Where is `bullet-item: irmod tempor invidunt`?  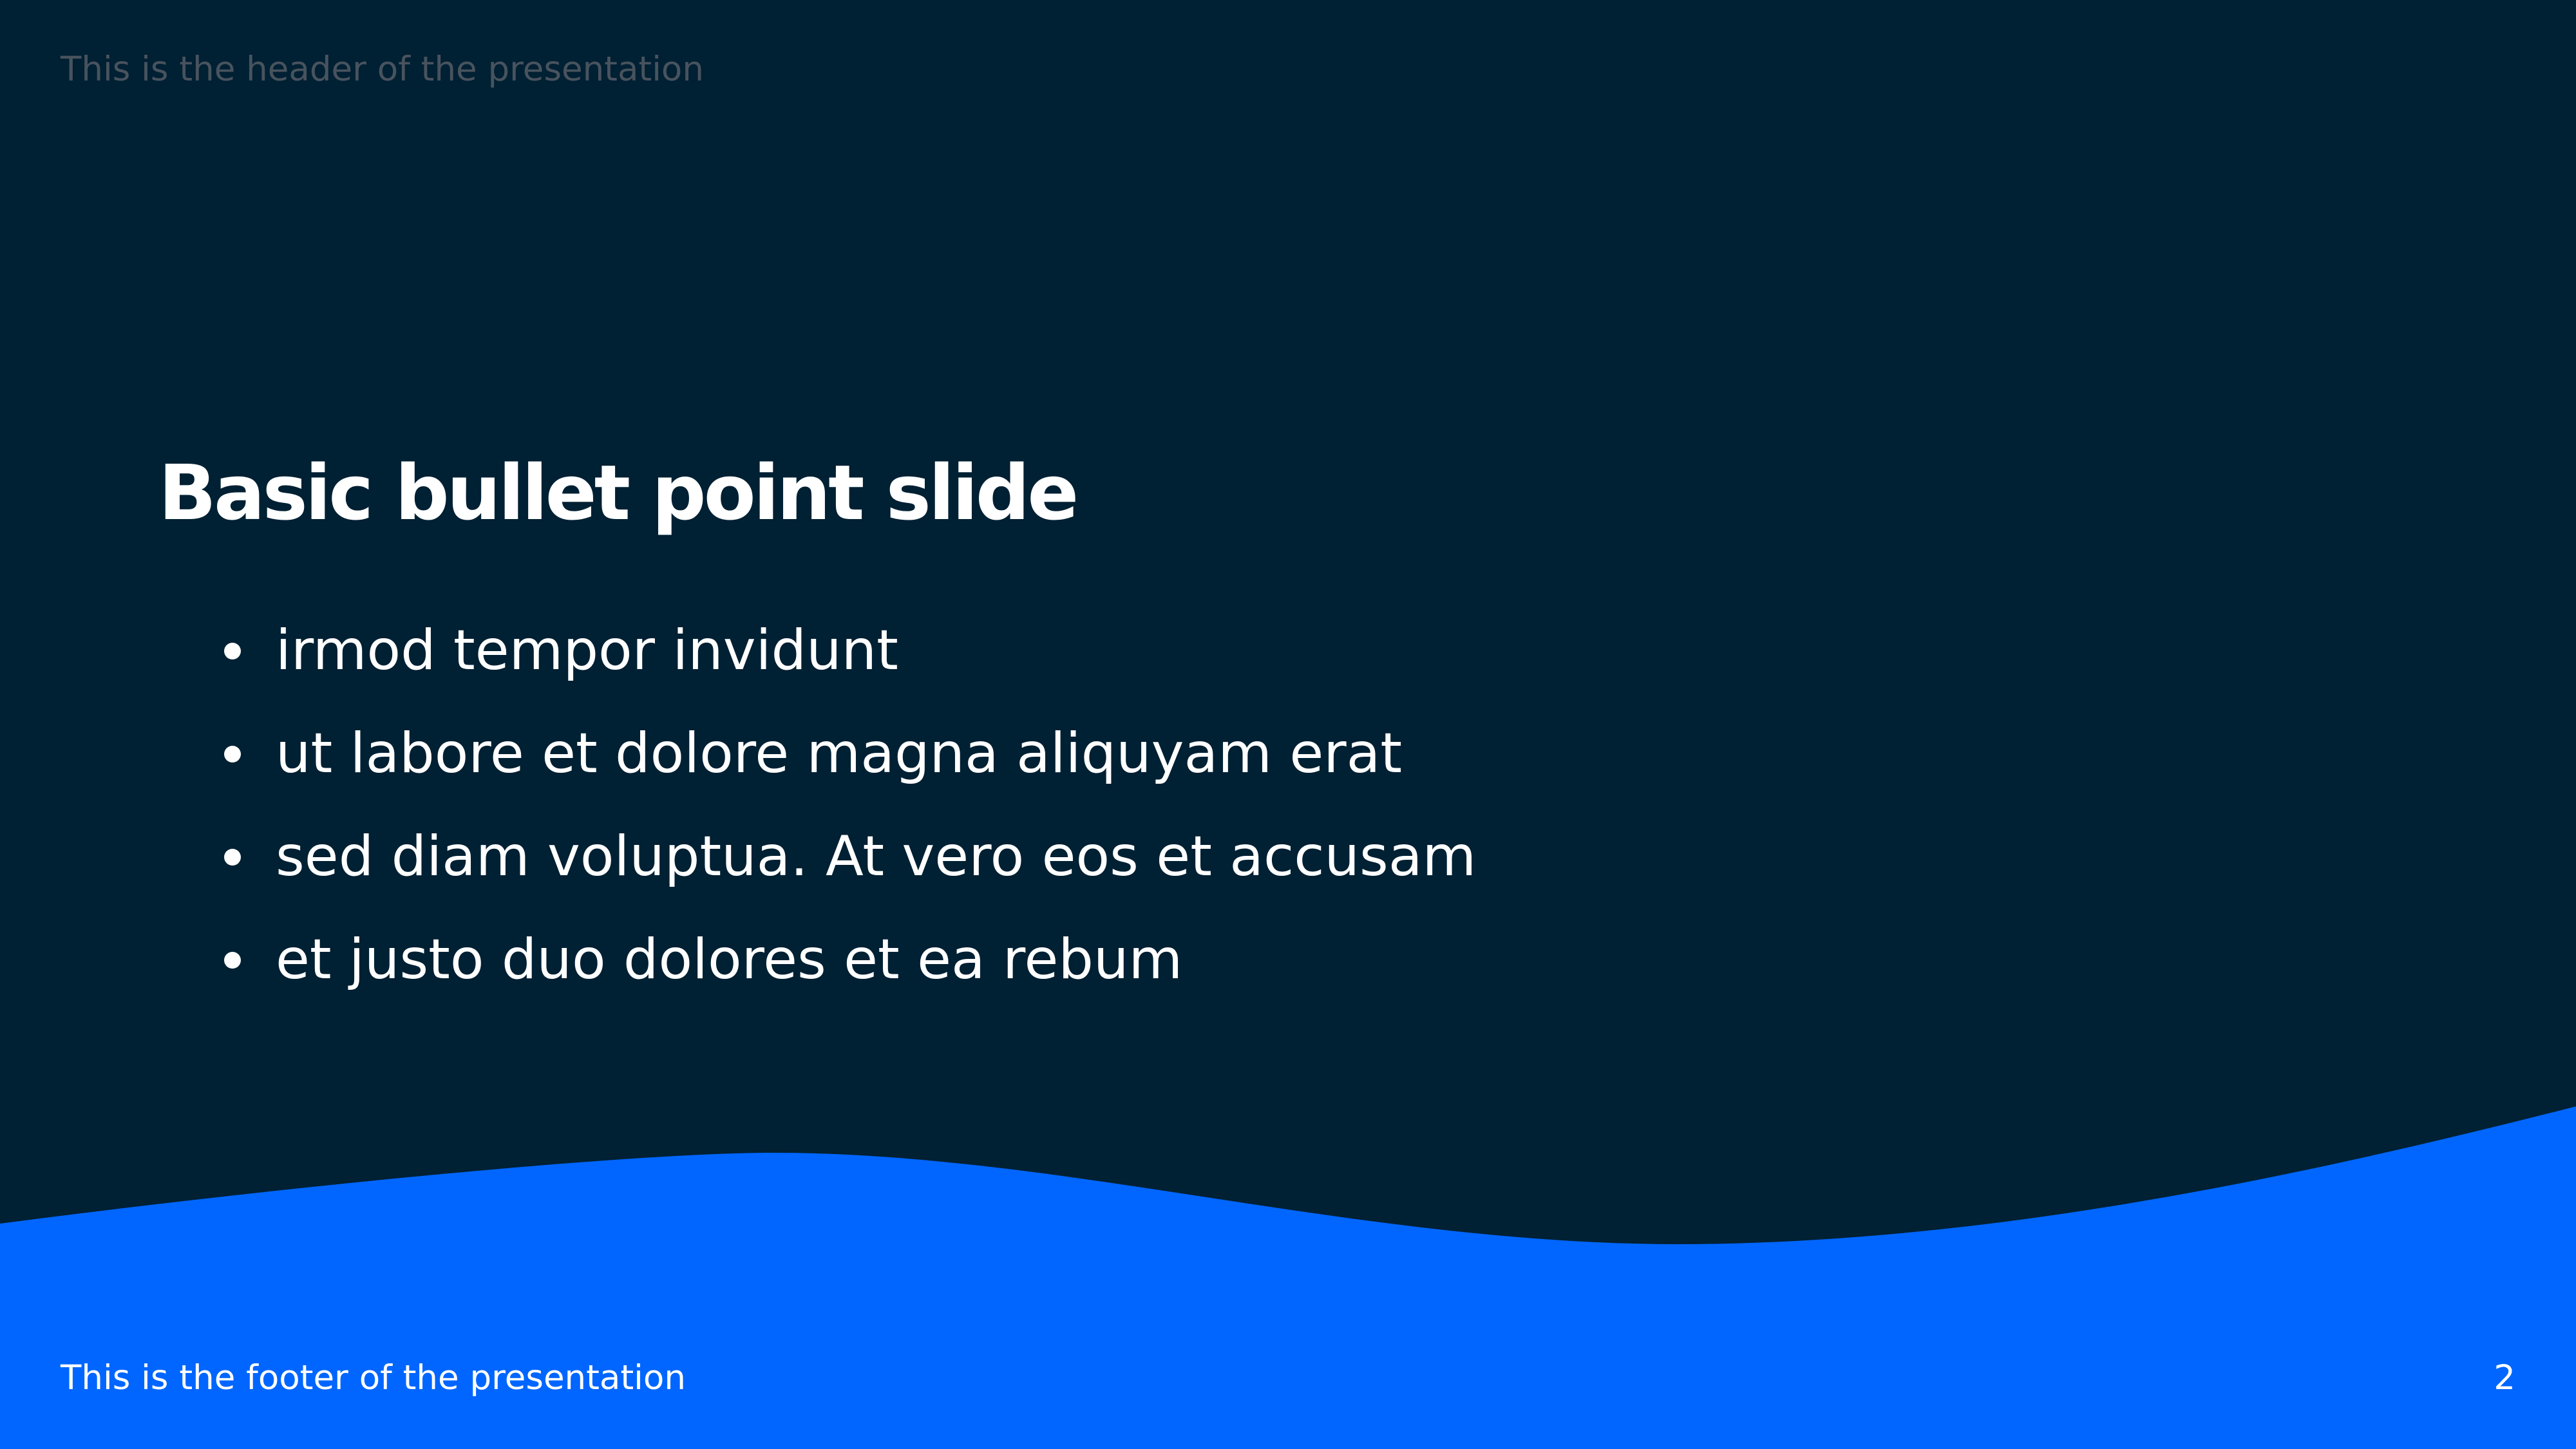 bullet-item: irmod tempor invidunt is located at coordinates (847, 651).